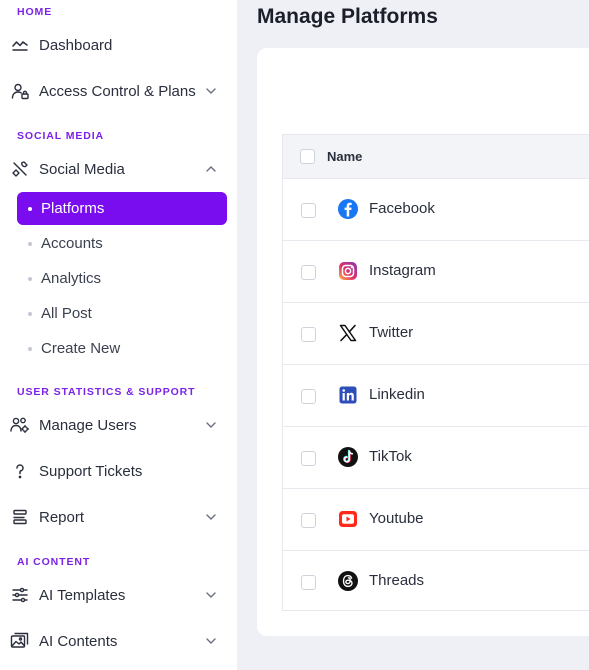 The height and width of the screenshot is (670, 589). I want to click on platform-name: Linkedin, so click(397, 394).